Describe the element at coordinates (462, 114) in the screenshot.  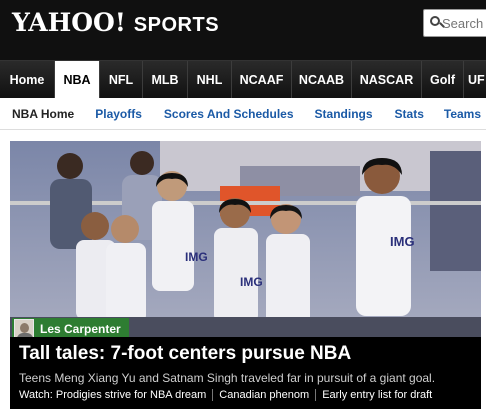
I see `subnav-teams: Teams` at that location.